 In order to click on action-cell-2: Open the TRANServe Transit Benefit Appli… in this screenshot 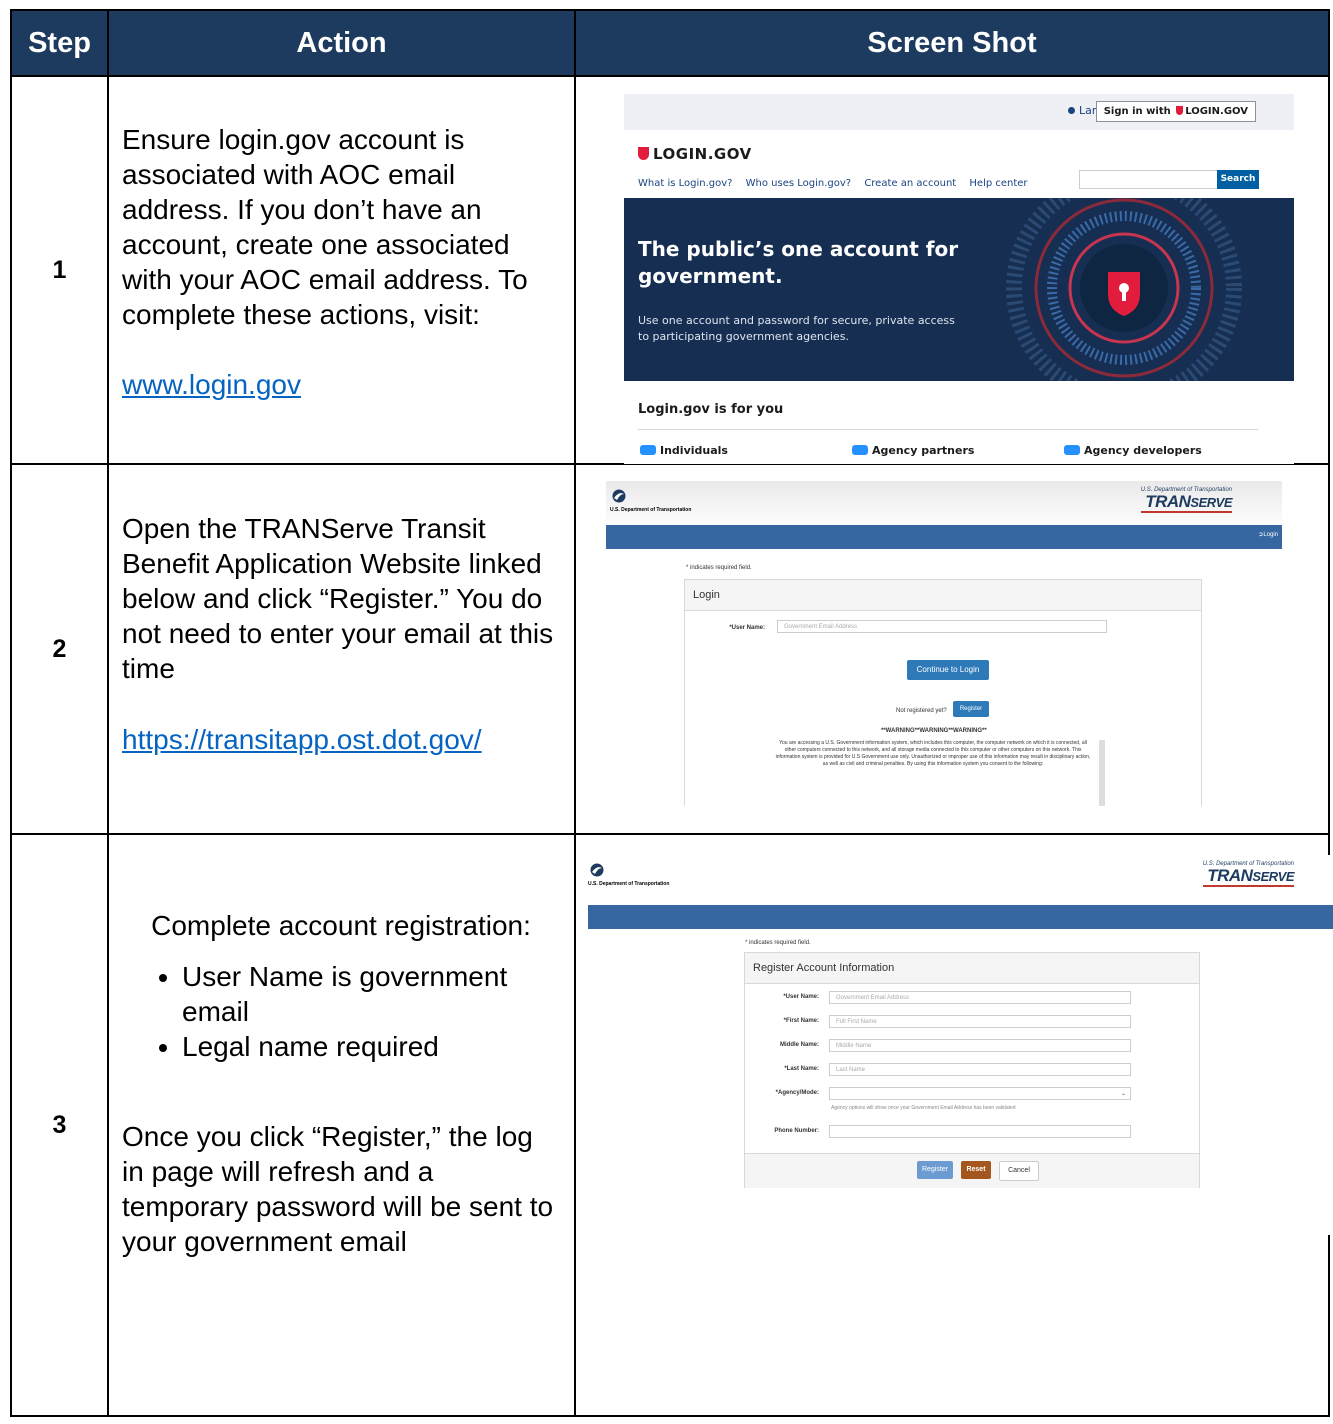, I will do `click(341, 649)`.